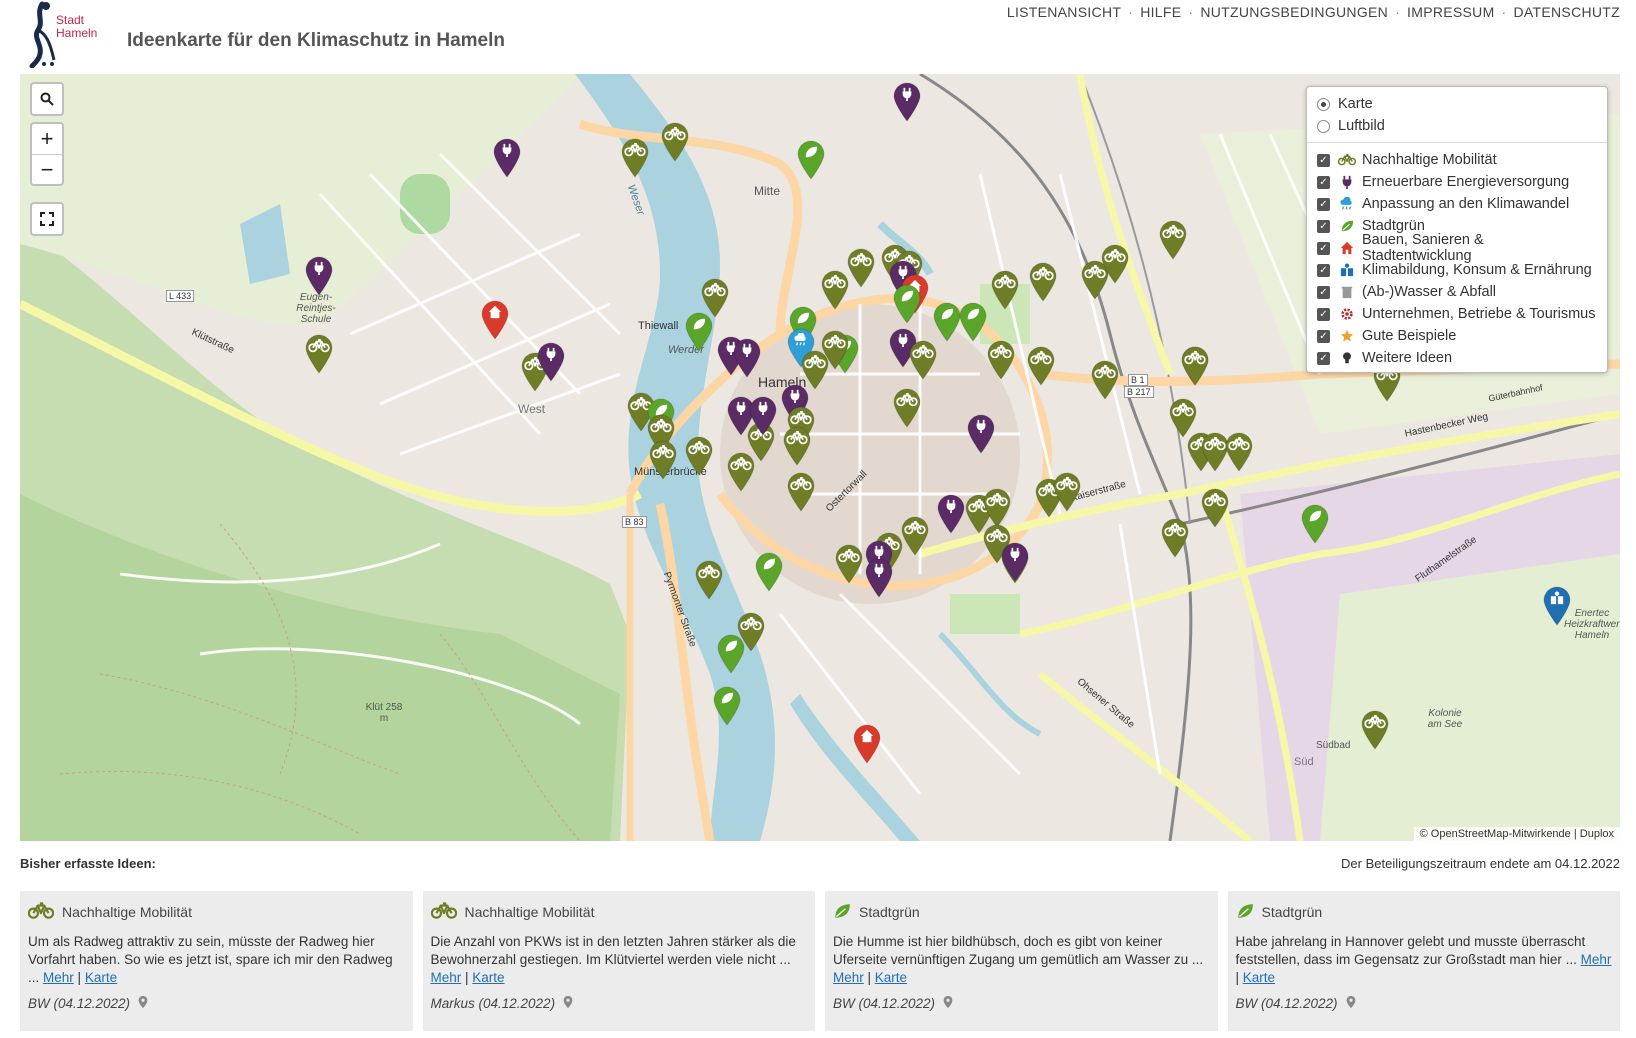  What do you see at coordinates (47, 219) in the screenshot?
I see `fullscreen-button` at bounding box center [47, 219].